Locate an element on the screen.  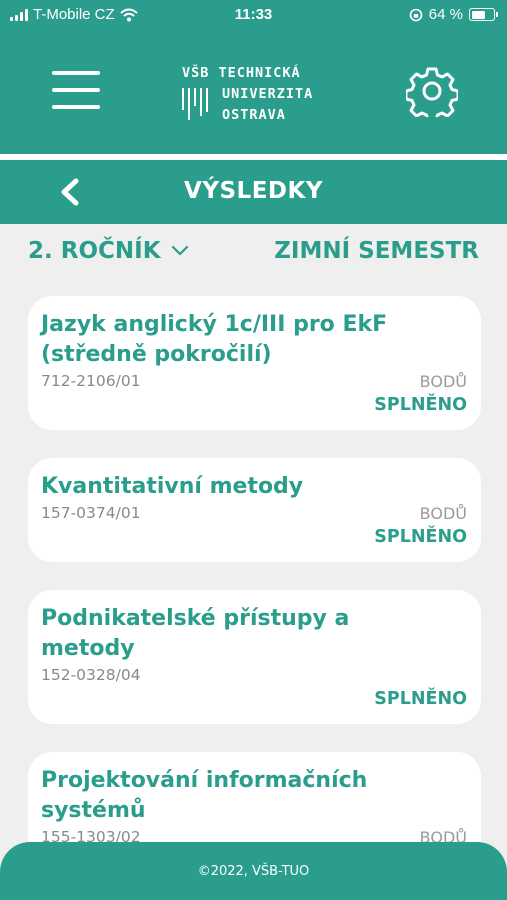
filter-row: 2. ROČNÍK ZIMNÍ SEMESTR is located at coordinates (253, 254).